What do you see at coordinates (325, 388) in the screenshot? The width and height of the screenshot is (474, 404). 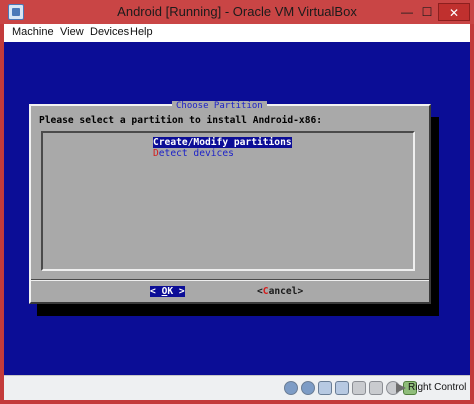 I see `usb-icon` at bounding box center [325, 388].